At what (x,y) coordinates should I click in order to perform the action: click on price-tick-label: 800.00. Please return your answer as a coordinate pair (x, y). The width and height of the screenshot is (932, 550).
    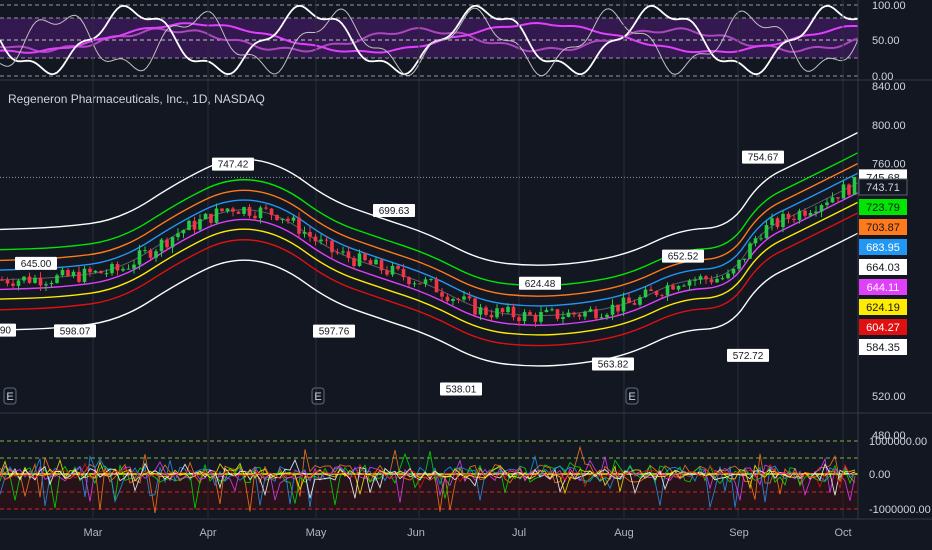
    Looking at the image, I should click on (889, 126).